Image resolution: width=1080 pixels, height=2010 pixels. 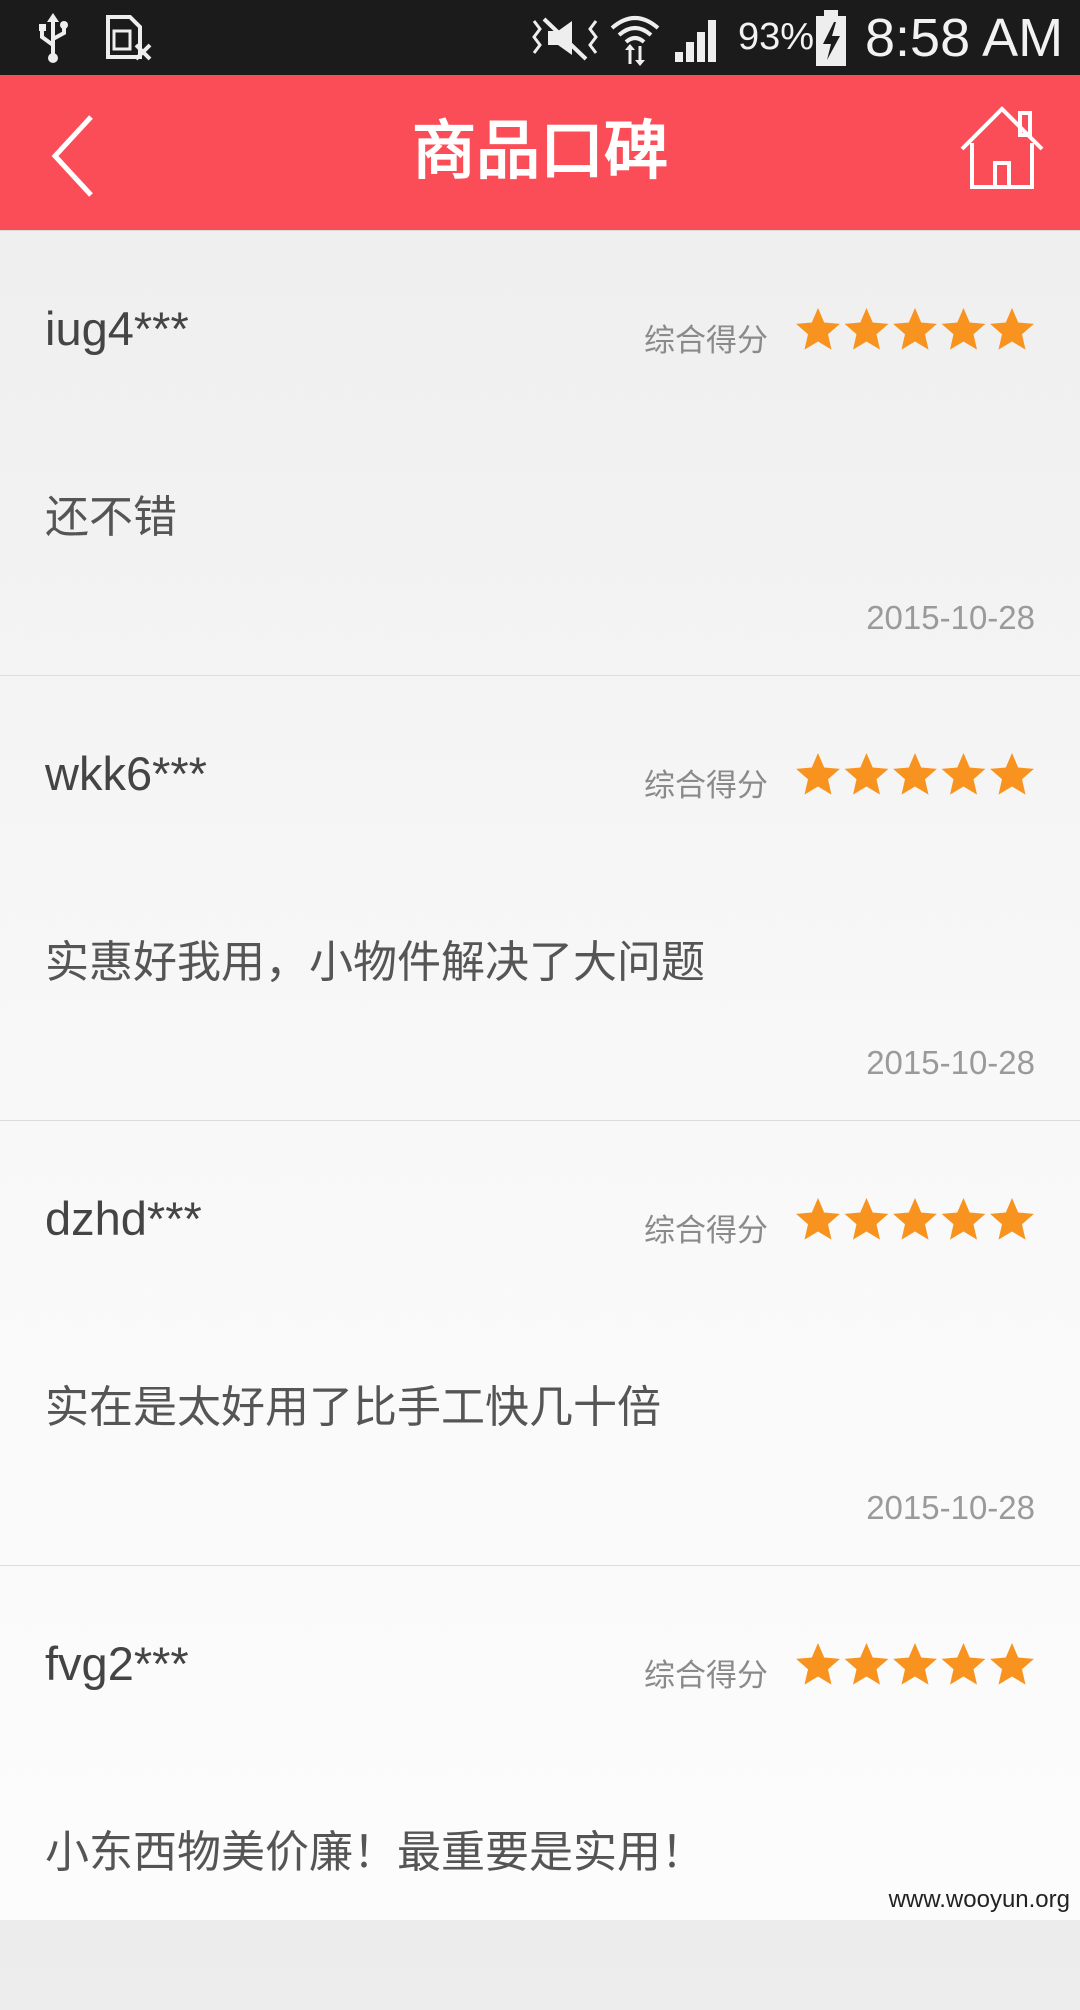 I want to click on signal-icon, so click(x=698, y=37).